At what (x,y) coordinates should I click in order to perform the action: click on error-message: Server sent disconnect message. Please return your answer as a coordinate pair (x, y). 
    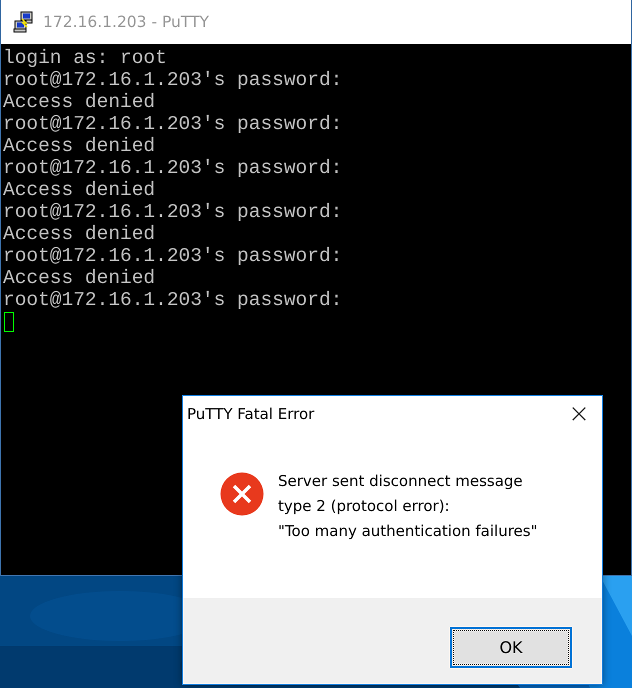
    Looking at the image, I should click on (401, 481).